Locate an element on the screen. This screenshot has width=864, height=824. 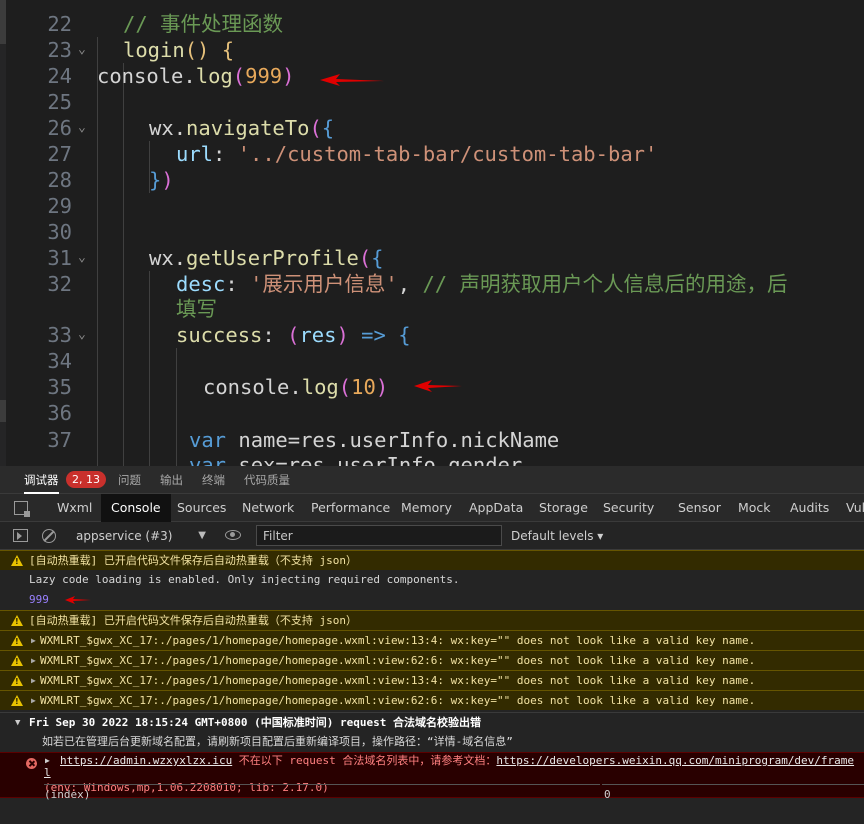
tab-security: Security is located at coordinates (628, 508).